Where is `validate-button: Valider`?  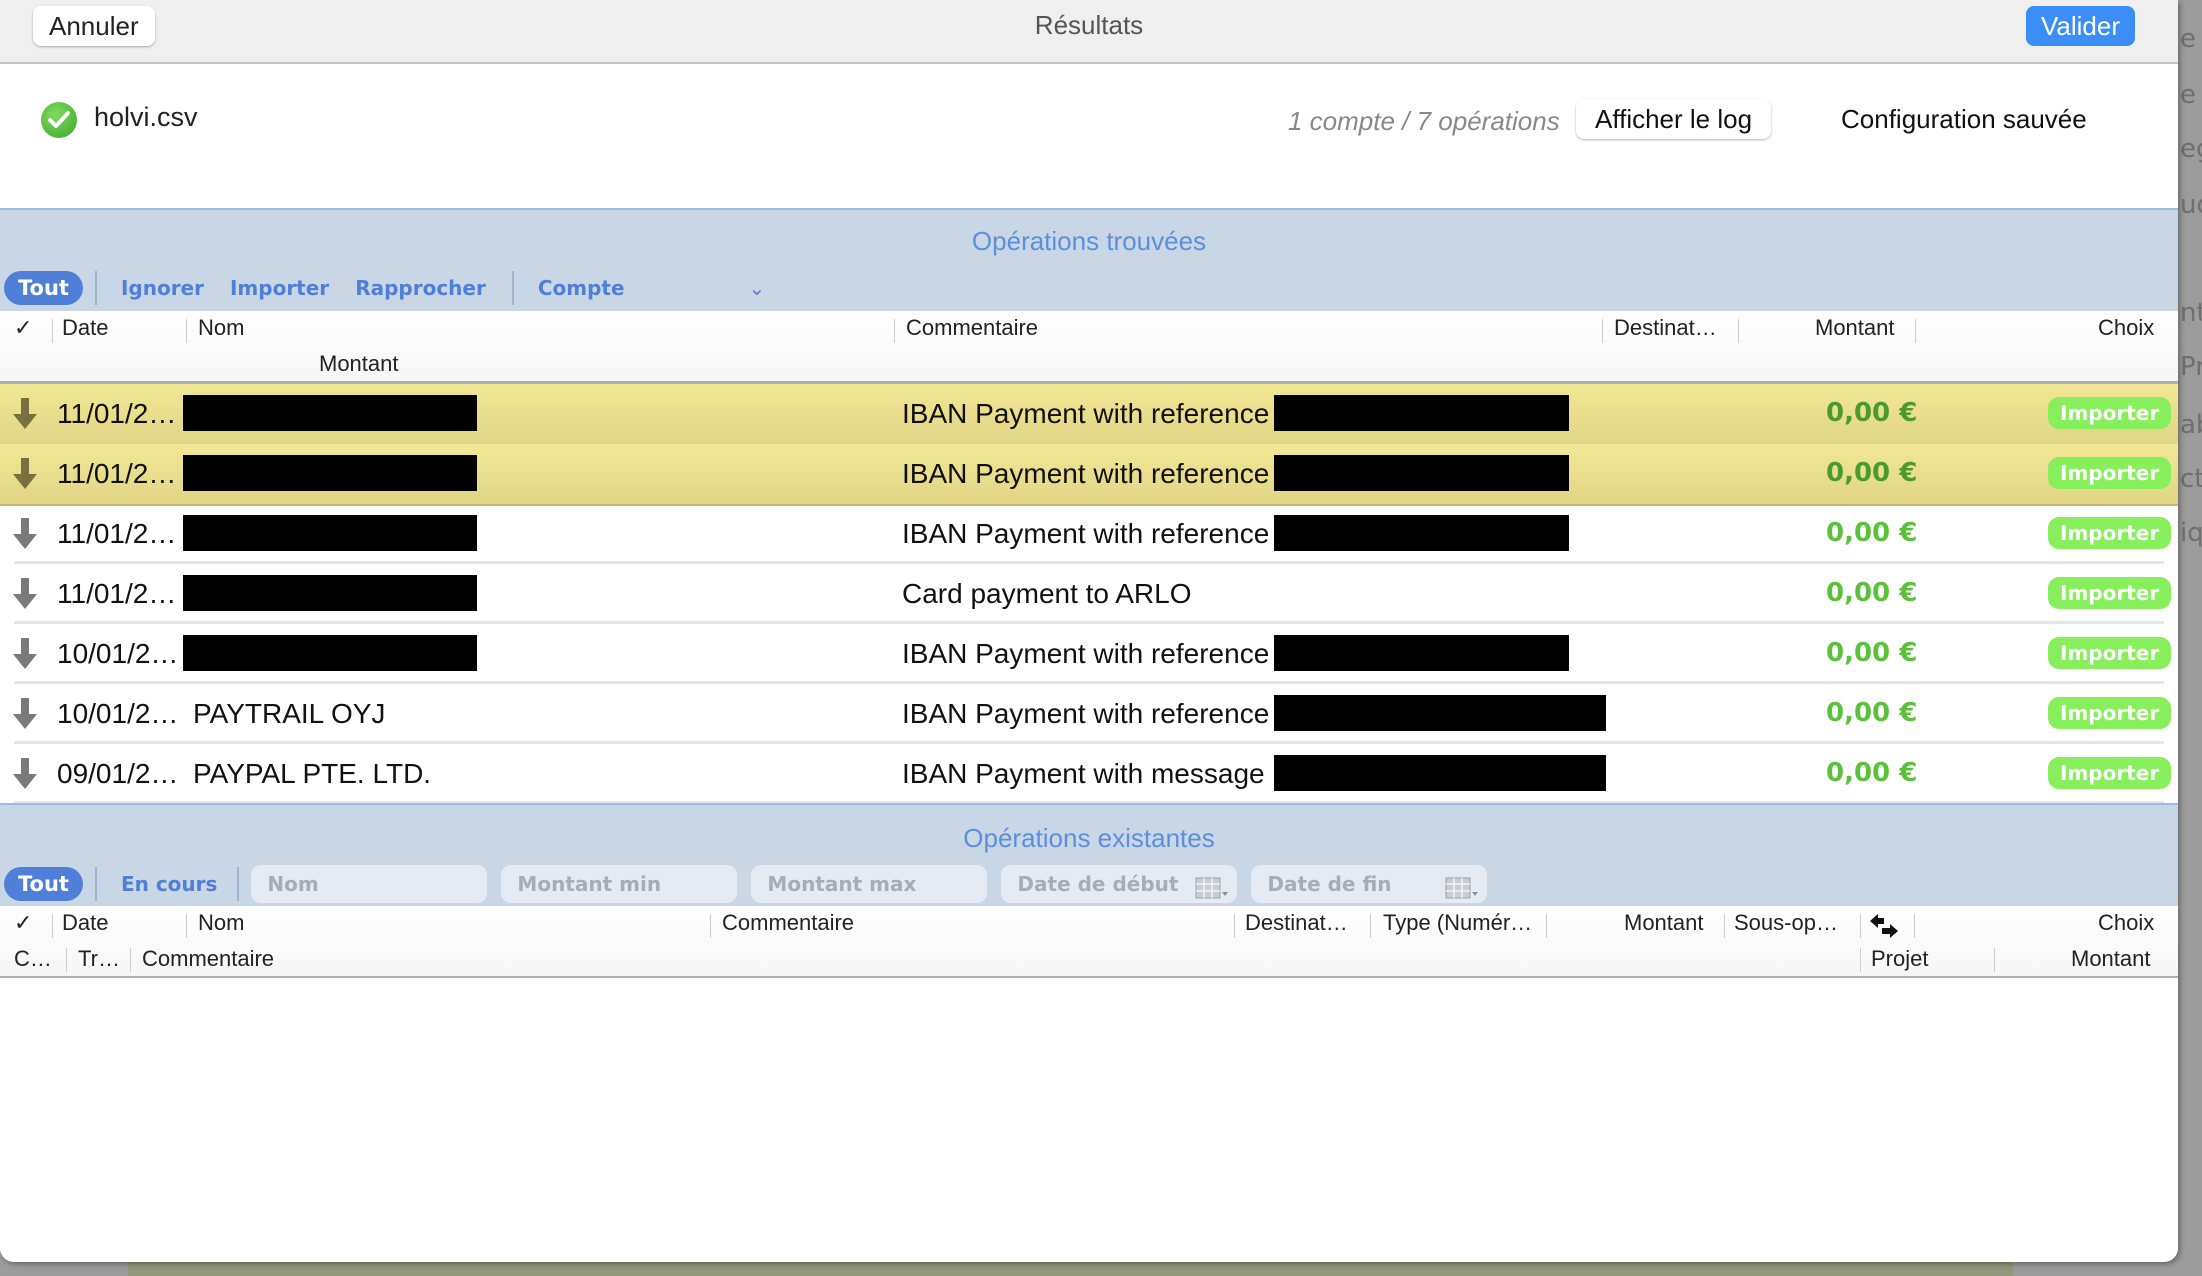
validate-button: Valider is located at coordinates (2081, 26).